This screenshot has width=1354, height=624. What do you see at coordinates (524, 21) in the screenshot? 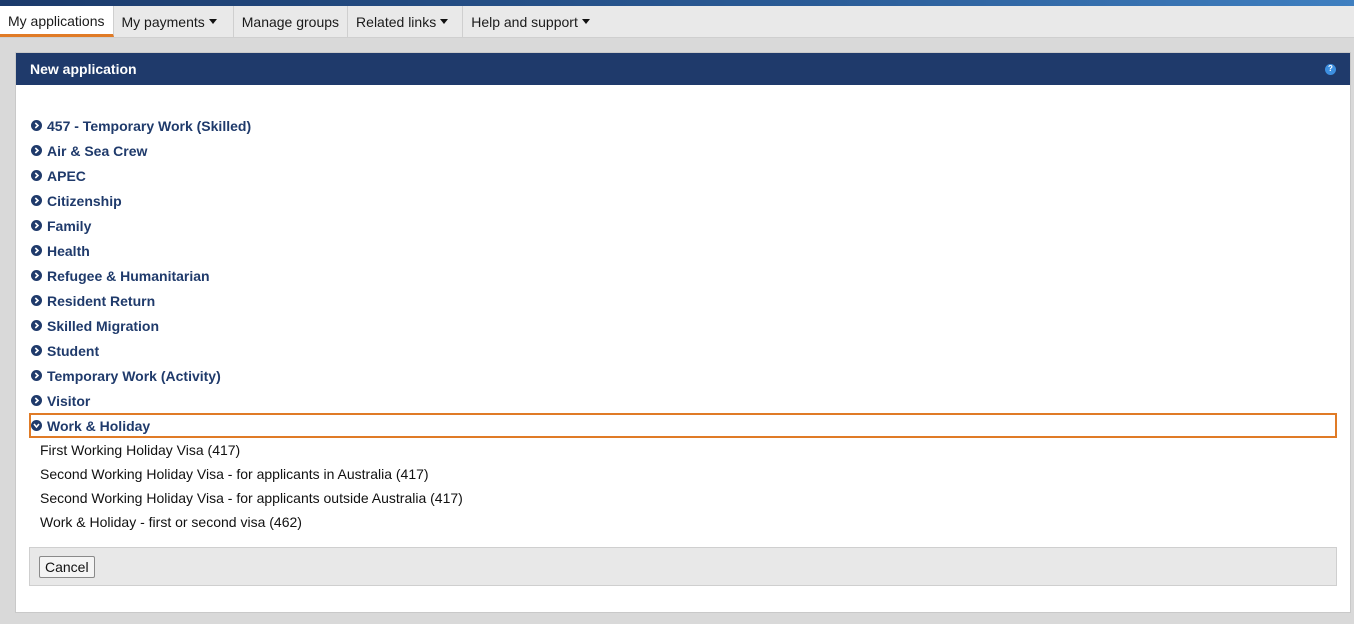
I see `nav-label: Help and support` at bounding box center [524, 21].